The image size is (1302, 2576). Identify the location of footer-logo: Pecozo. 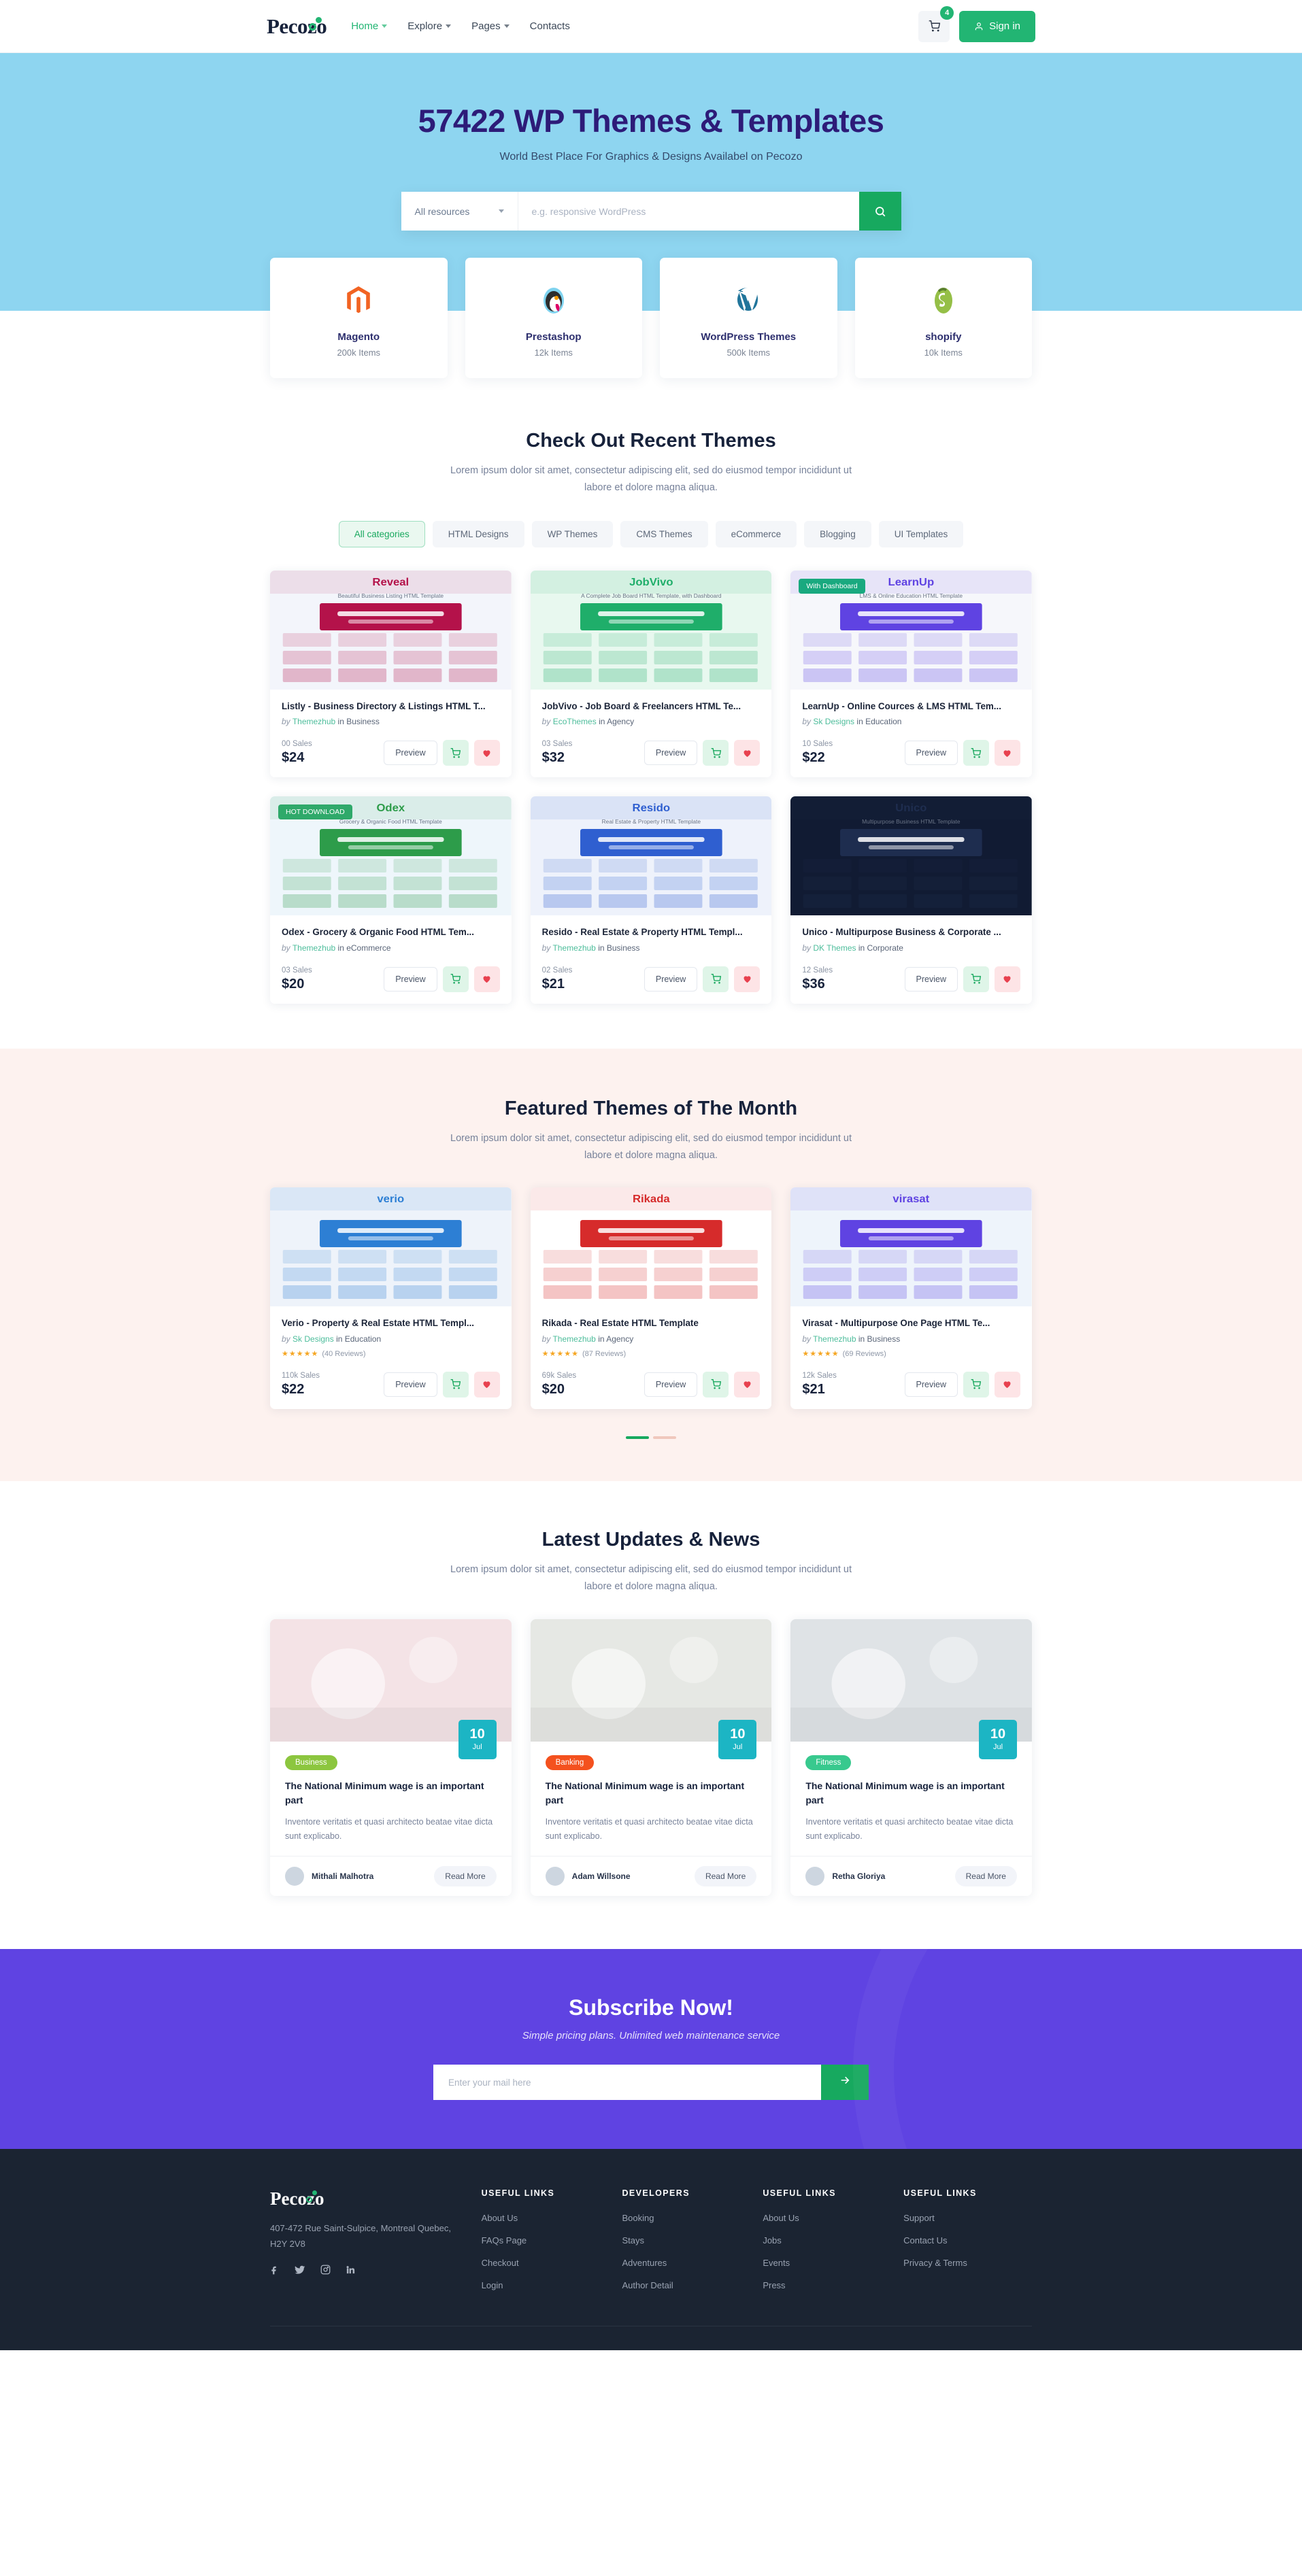
(297, 2198).